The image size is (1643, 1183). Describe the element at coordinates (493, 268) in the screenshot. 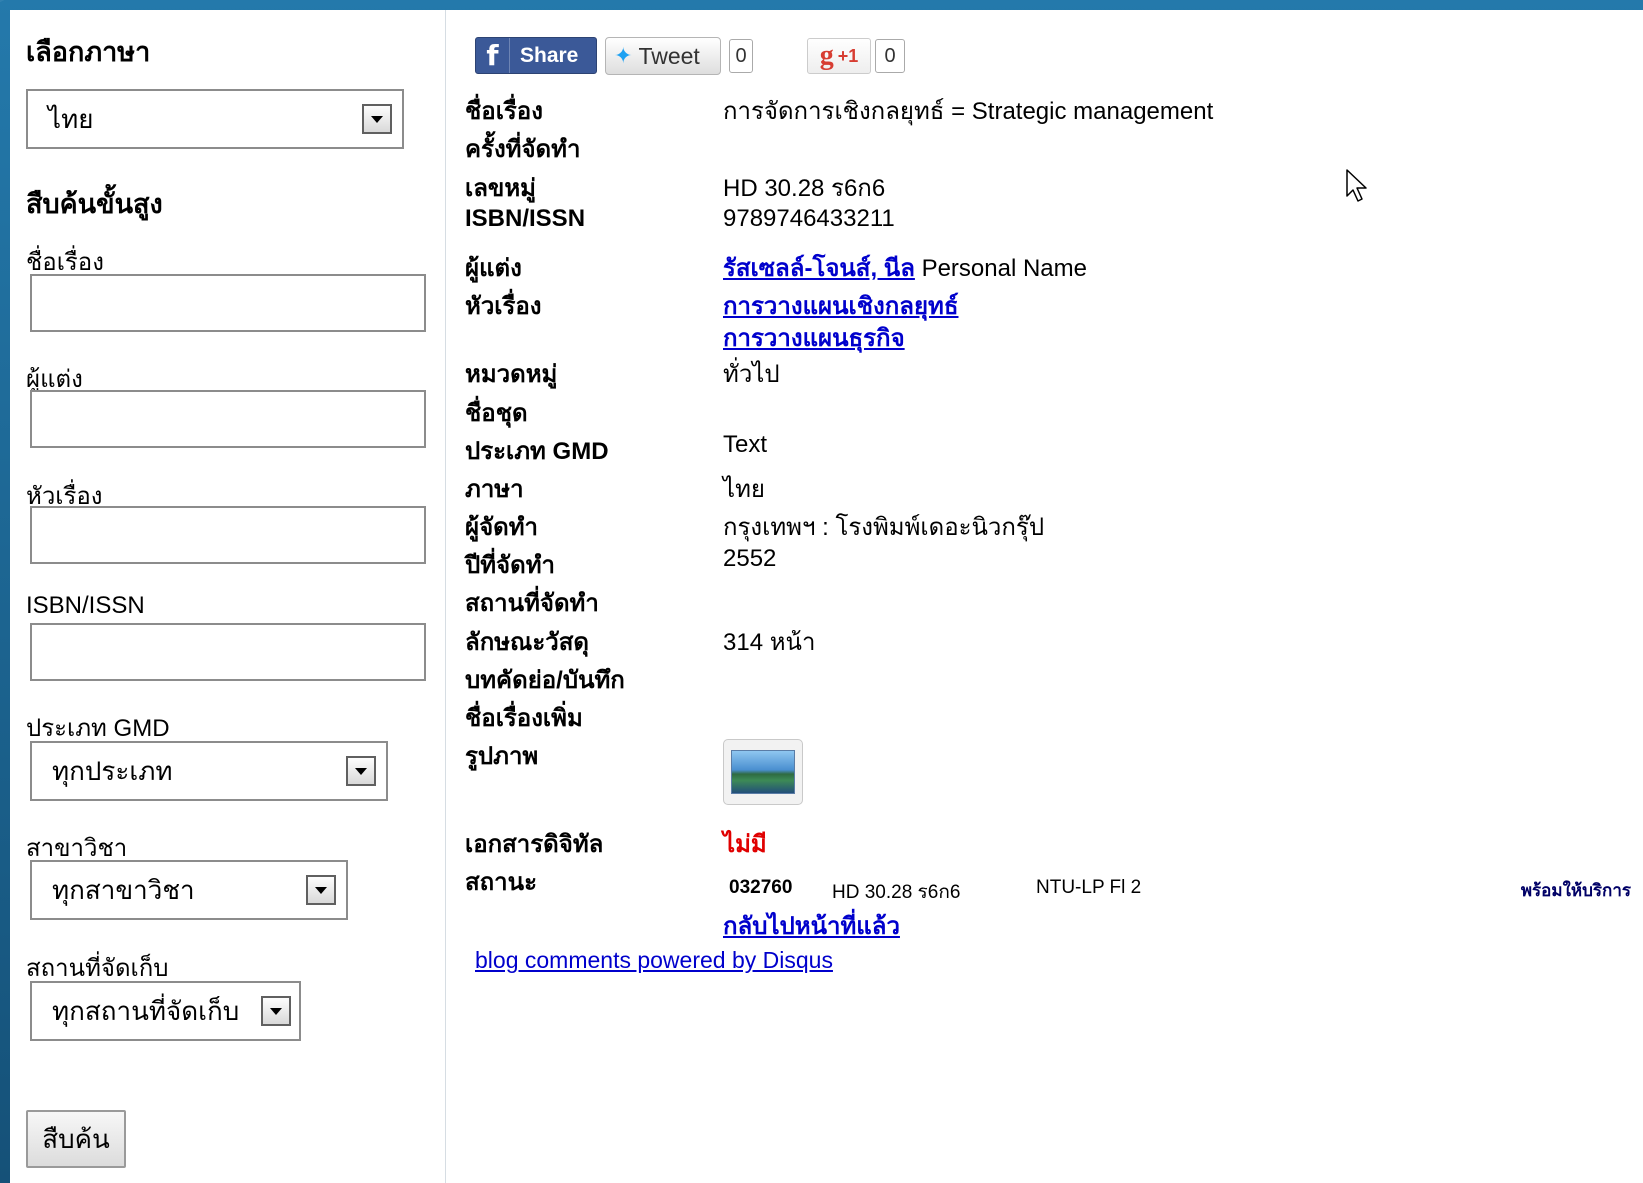

I see `author-field-label: ผู้แต่ง` at that location.